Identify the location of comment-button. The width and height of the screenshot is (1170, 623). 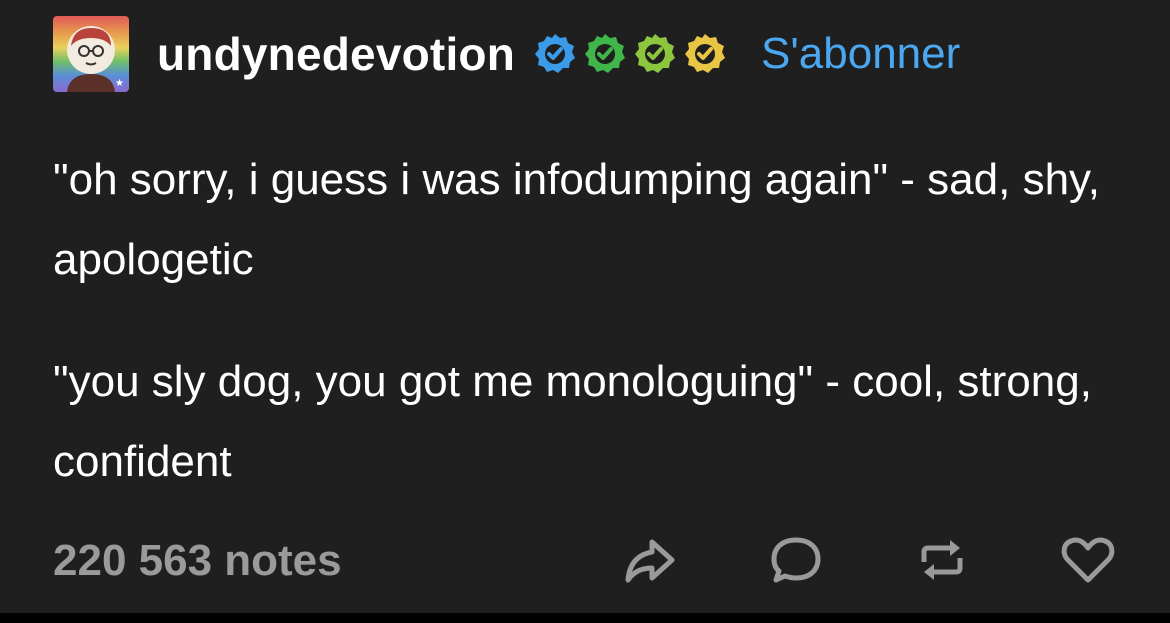
(796, 560).